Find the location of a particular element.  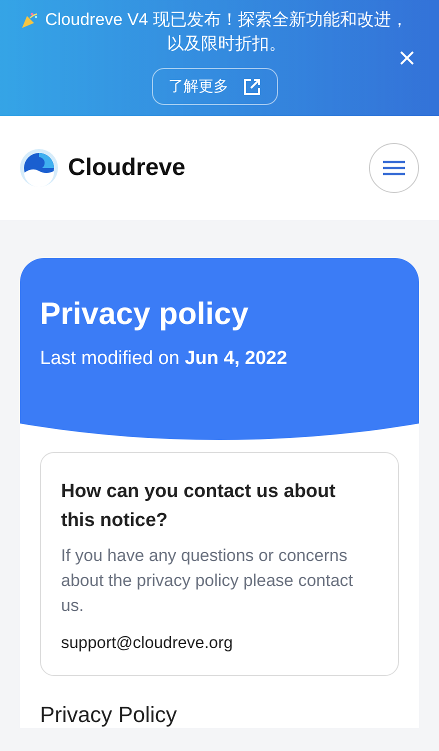

contact-email: support@cloudreve.org is located at coordinates (147, 643).